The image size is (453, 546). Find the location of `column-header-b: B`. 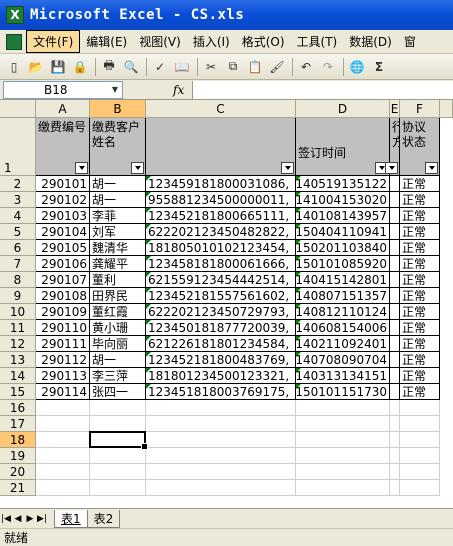

column-header-b: B is located at coordinates (118, 109).